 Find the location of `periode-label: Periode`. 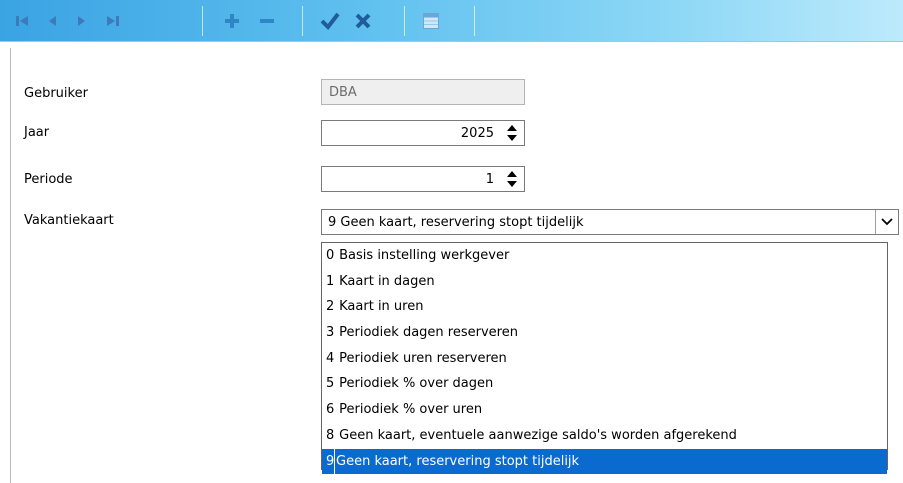

periode-label: Periode is located at coordinates (48, 179).